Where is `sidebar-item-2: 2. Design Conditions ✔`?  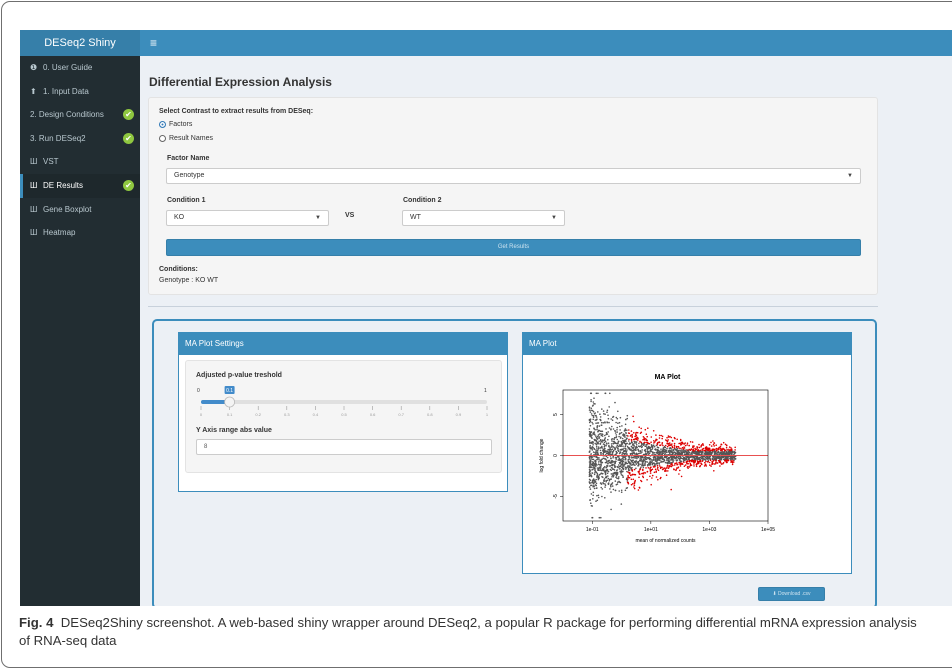
sidebar-item-2: 2. Design Conditions ✔ is located at coordinates (80, 115).